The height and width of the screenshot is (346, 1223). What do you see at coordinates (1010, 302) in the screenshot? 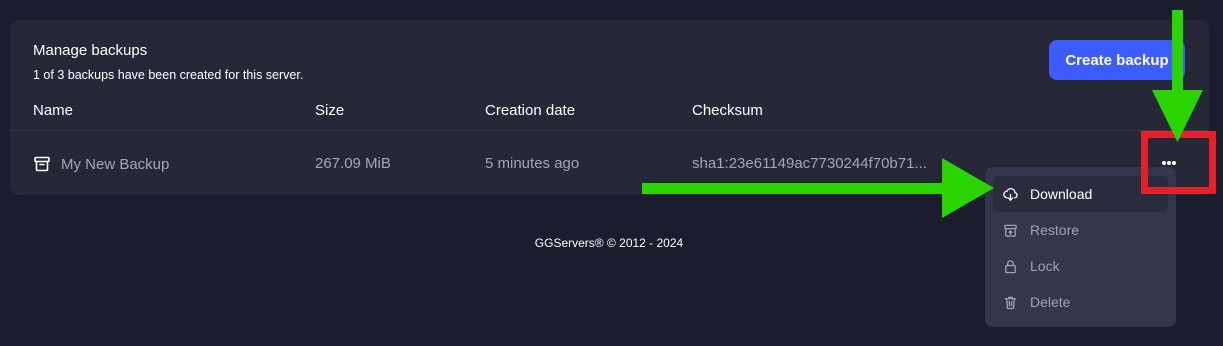
I see `trash-icon` at bounding box center [1010, 302].